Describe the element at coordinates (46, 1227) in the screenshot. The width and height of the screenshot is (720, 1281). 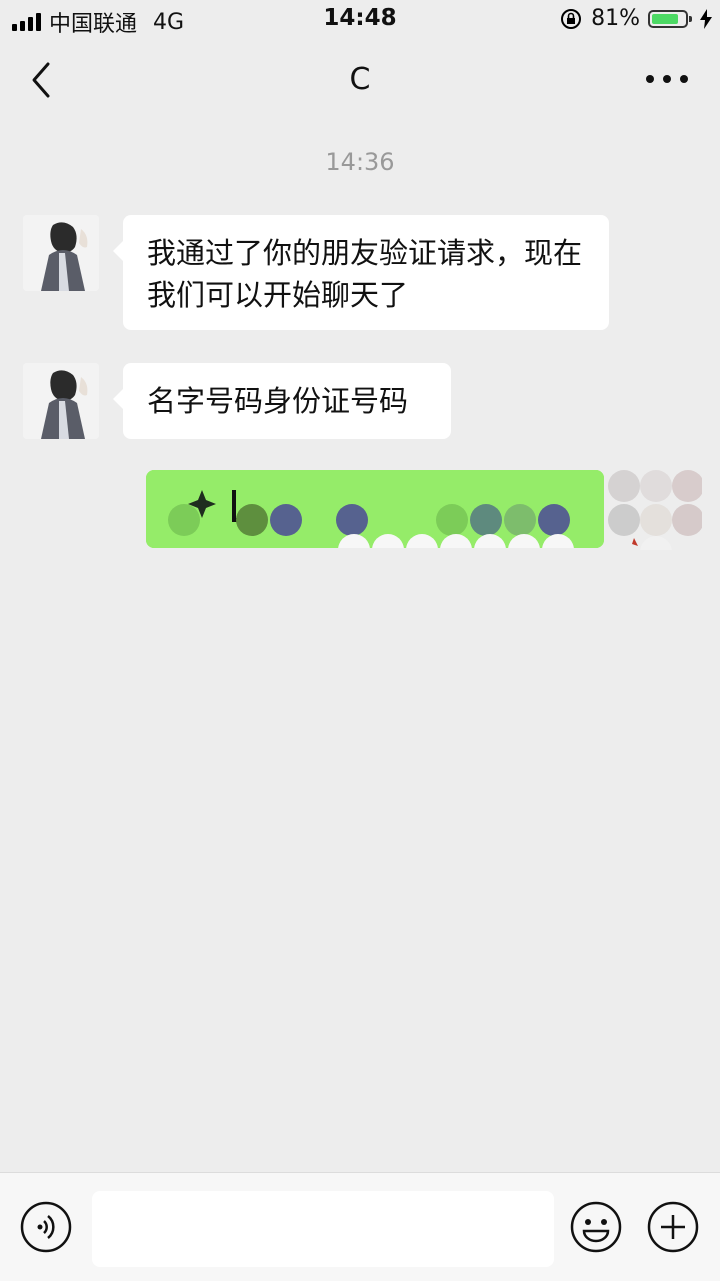
I see `voice-icon` at that location.